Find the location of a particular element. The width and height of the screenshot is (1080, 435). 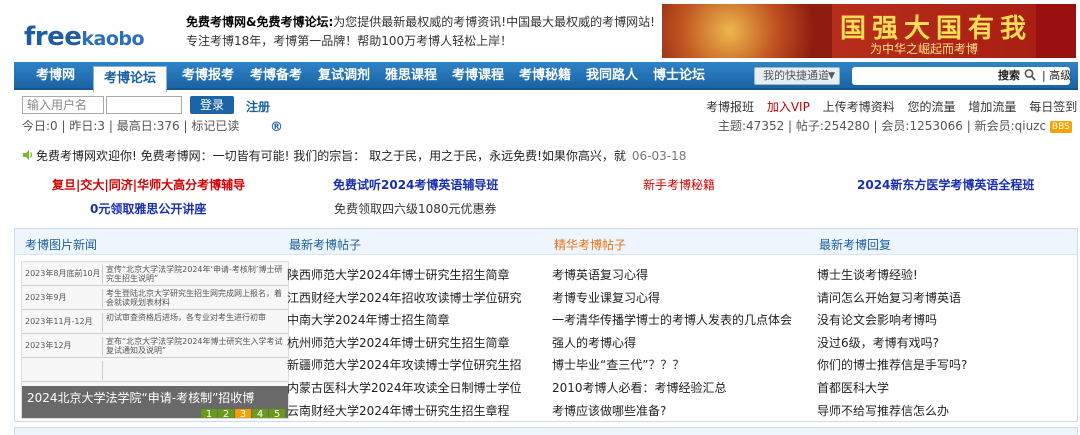

link-upload: 上传考博资料 is located at coordinates (859, 107).